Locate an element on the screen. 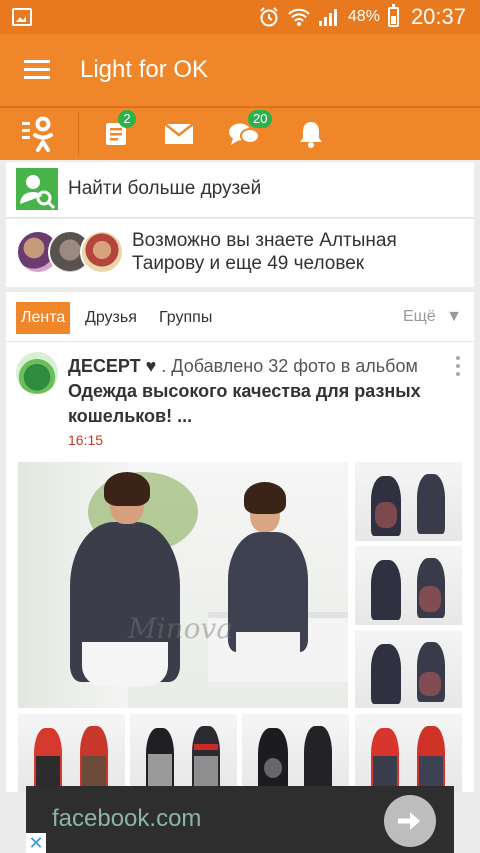  post-menu-icon is located at coordinates (458, 366).